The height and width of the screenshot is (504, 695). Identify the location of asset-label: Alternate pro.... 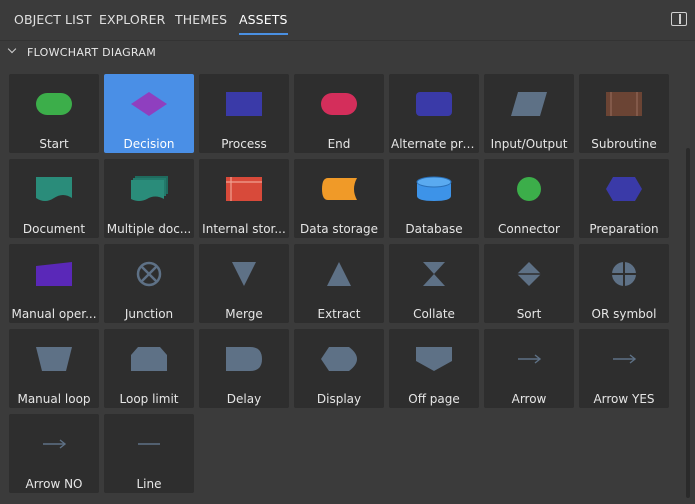
(434, 144).